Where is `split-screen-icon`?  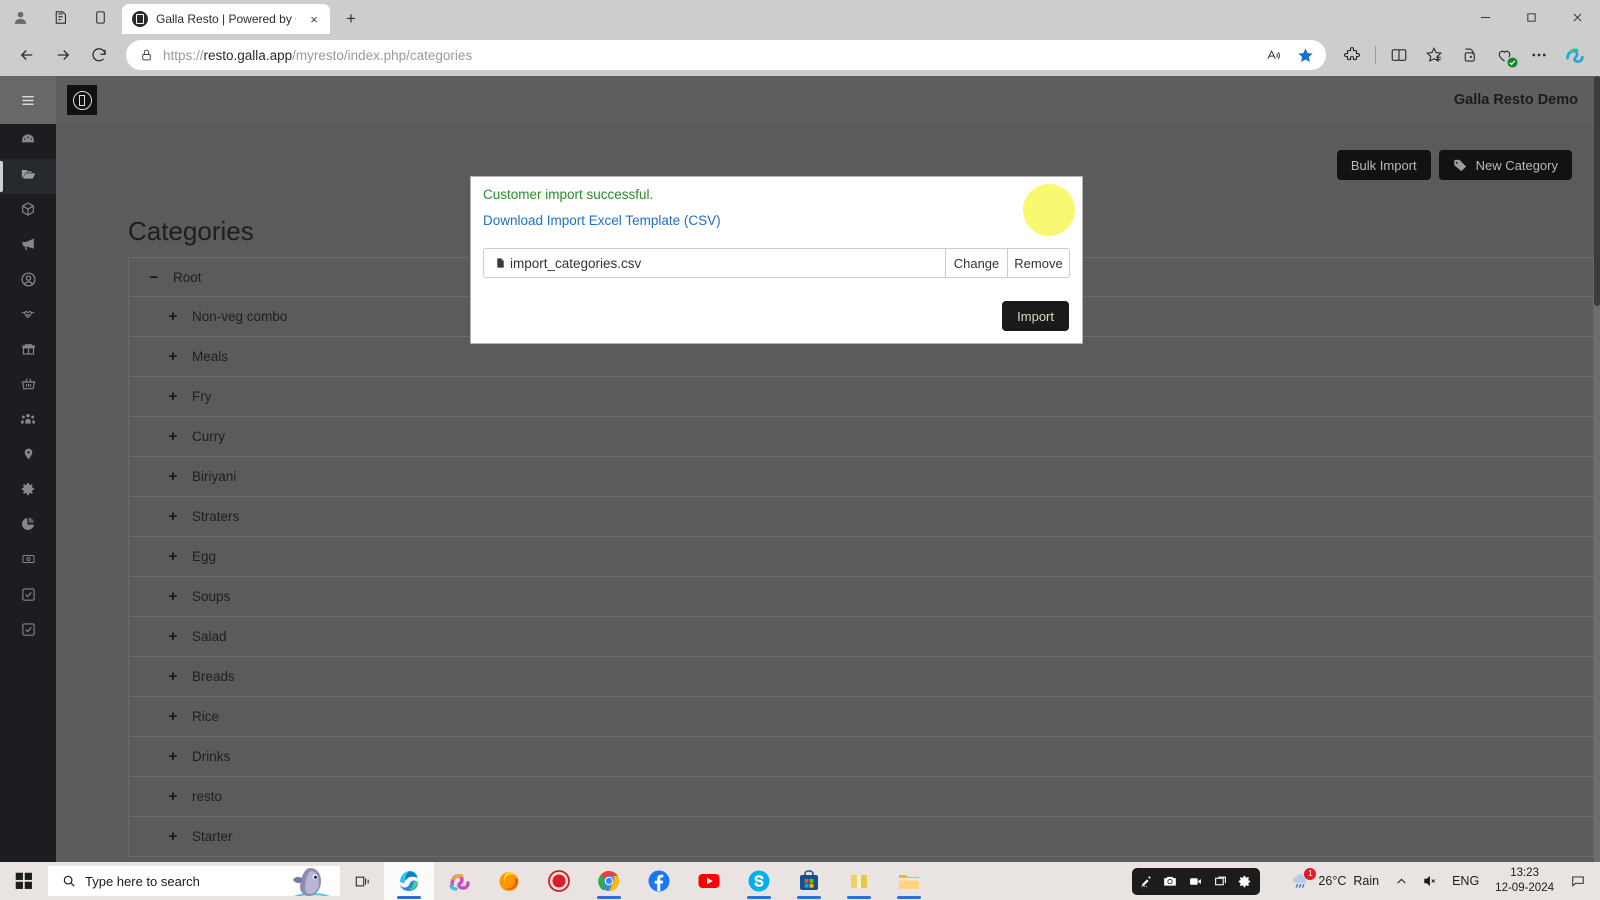 split-screen-icon is located at coordinates (1399, 55).